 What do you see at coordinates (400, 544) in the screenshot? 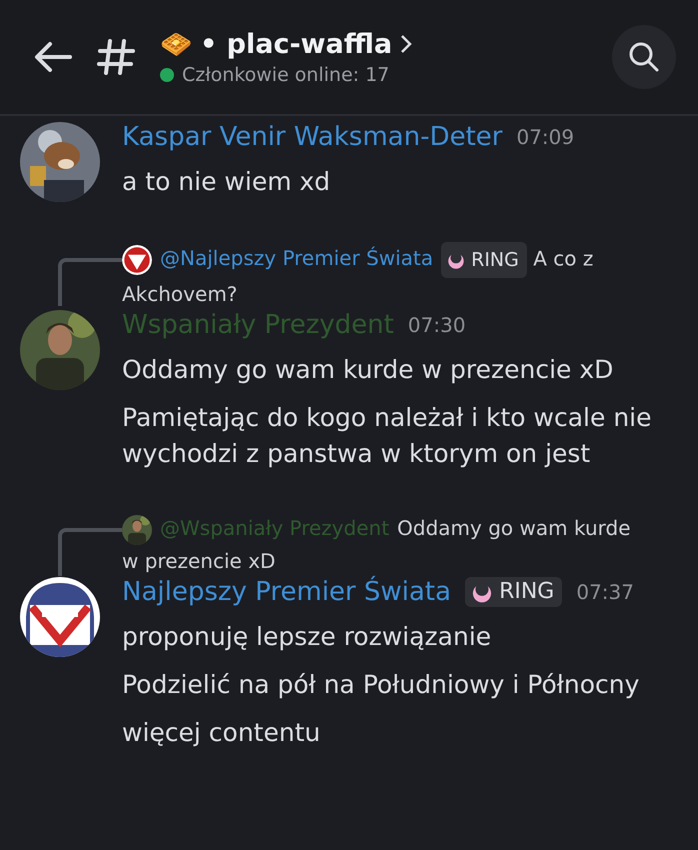
I see `reply-preview: @Wspaniały Prezydent Oddamy go wam kurde w prezencie xD` at bounding box center [400, 544].